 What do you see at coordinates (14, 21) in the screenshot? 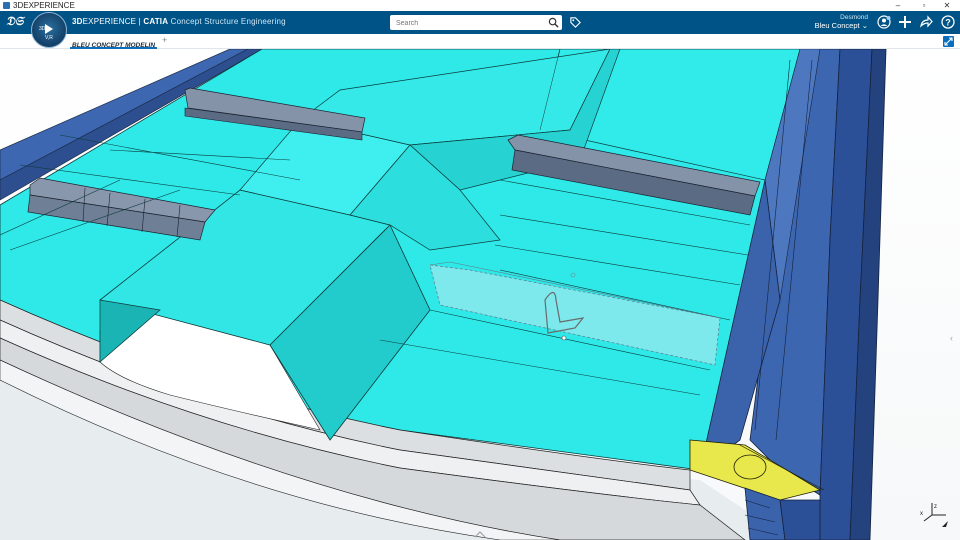
I see `ds-logo-icon: 𝔇𝔖` at bounding box center [14, 21].